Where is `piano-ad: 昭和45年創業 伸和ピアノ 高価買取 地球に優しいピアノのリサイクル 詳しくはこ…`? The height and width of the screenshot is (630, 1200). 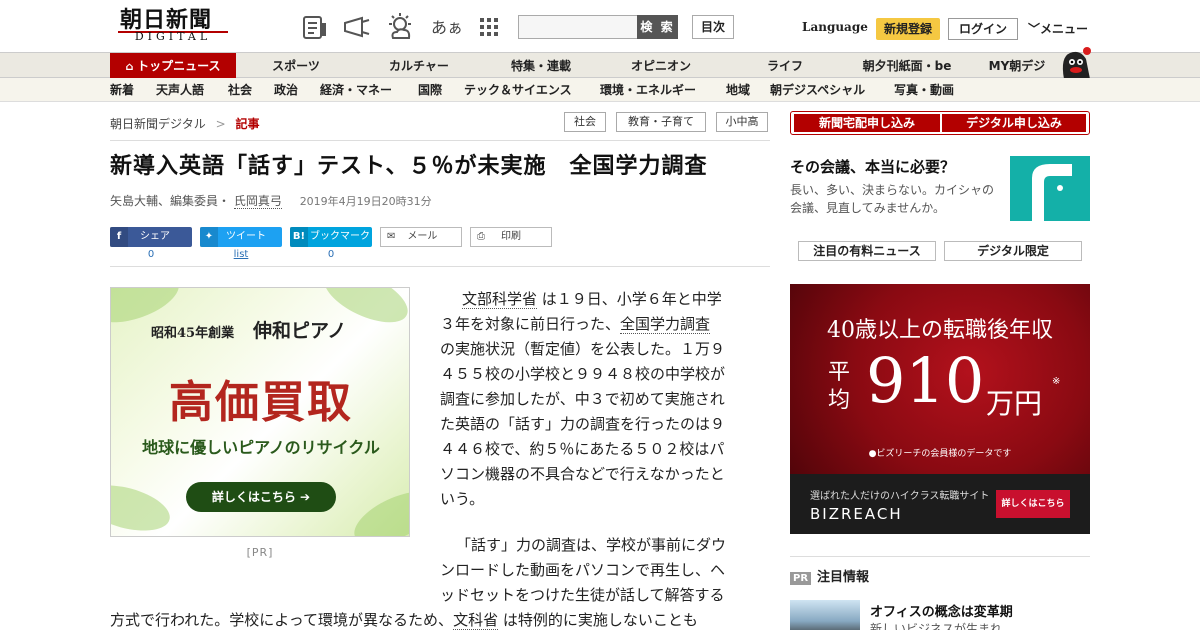 piano-ad: 昭和45年創業 伸和ピアノ 高価買取 地球に優しいピアノのリサイクル 詳しくはこ… is located at coordinates (260, 412).